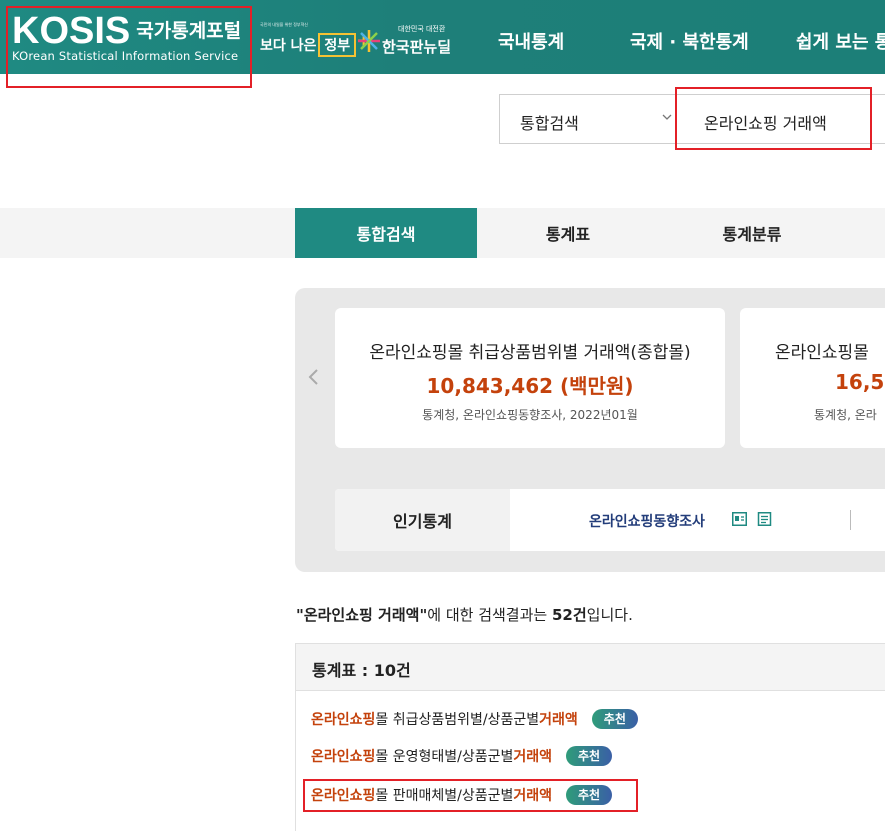 The width and height of the screenshot is (885, 831). Describe the element at coordinates (812, 378) in the screenshot. I see `featured-card: 온라인쇼핑몰 16,54 통계청, 온라` at that location.